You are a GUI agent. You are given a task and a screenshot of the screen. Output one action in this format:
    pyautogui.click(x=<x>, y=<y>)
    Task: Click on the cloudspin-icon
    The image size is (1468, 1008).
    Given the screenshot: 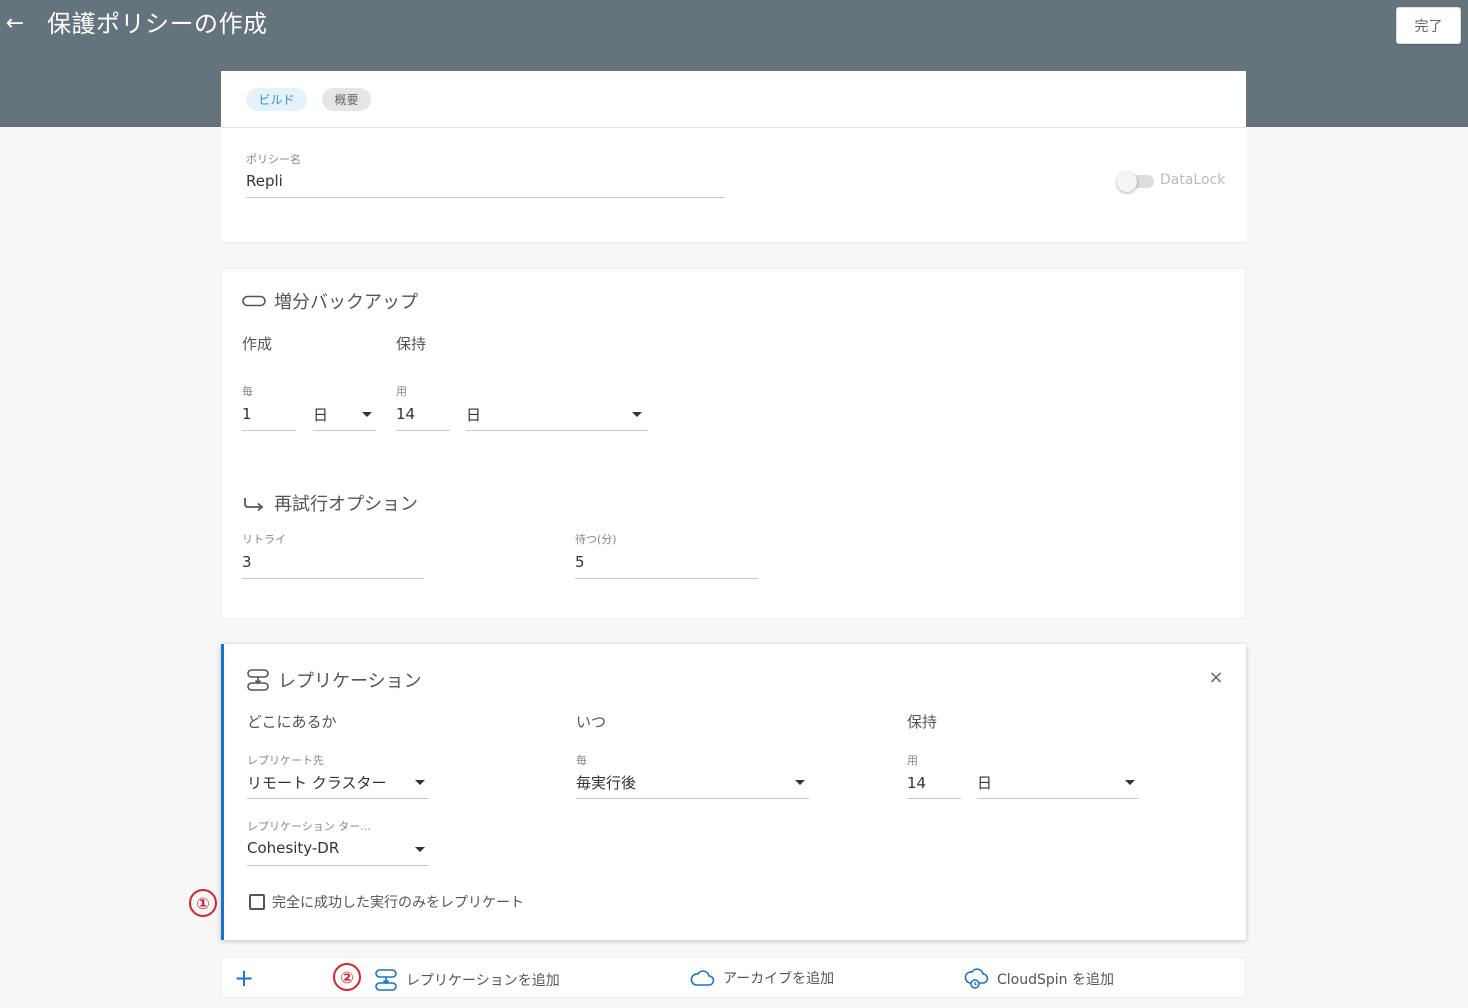 What is the action you would take?
    pyautogui.click(x=976, y=978)
    